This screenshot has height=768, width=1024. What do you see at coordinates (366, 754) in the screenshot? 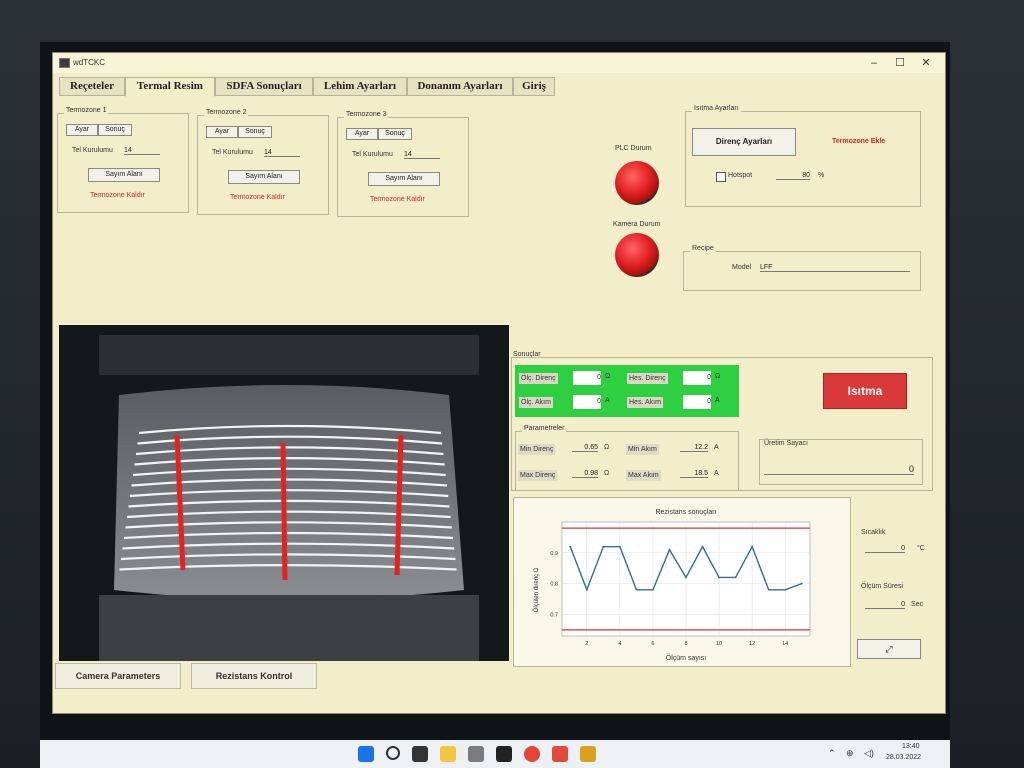
I see `start-icon` at bounding box center [366, 754].